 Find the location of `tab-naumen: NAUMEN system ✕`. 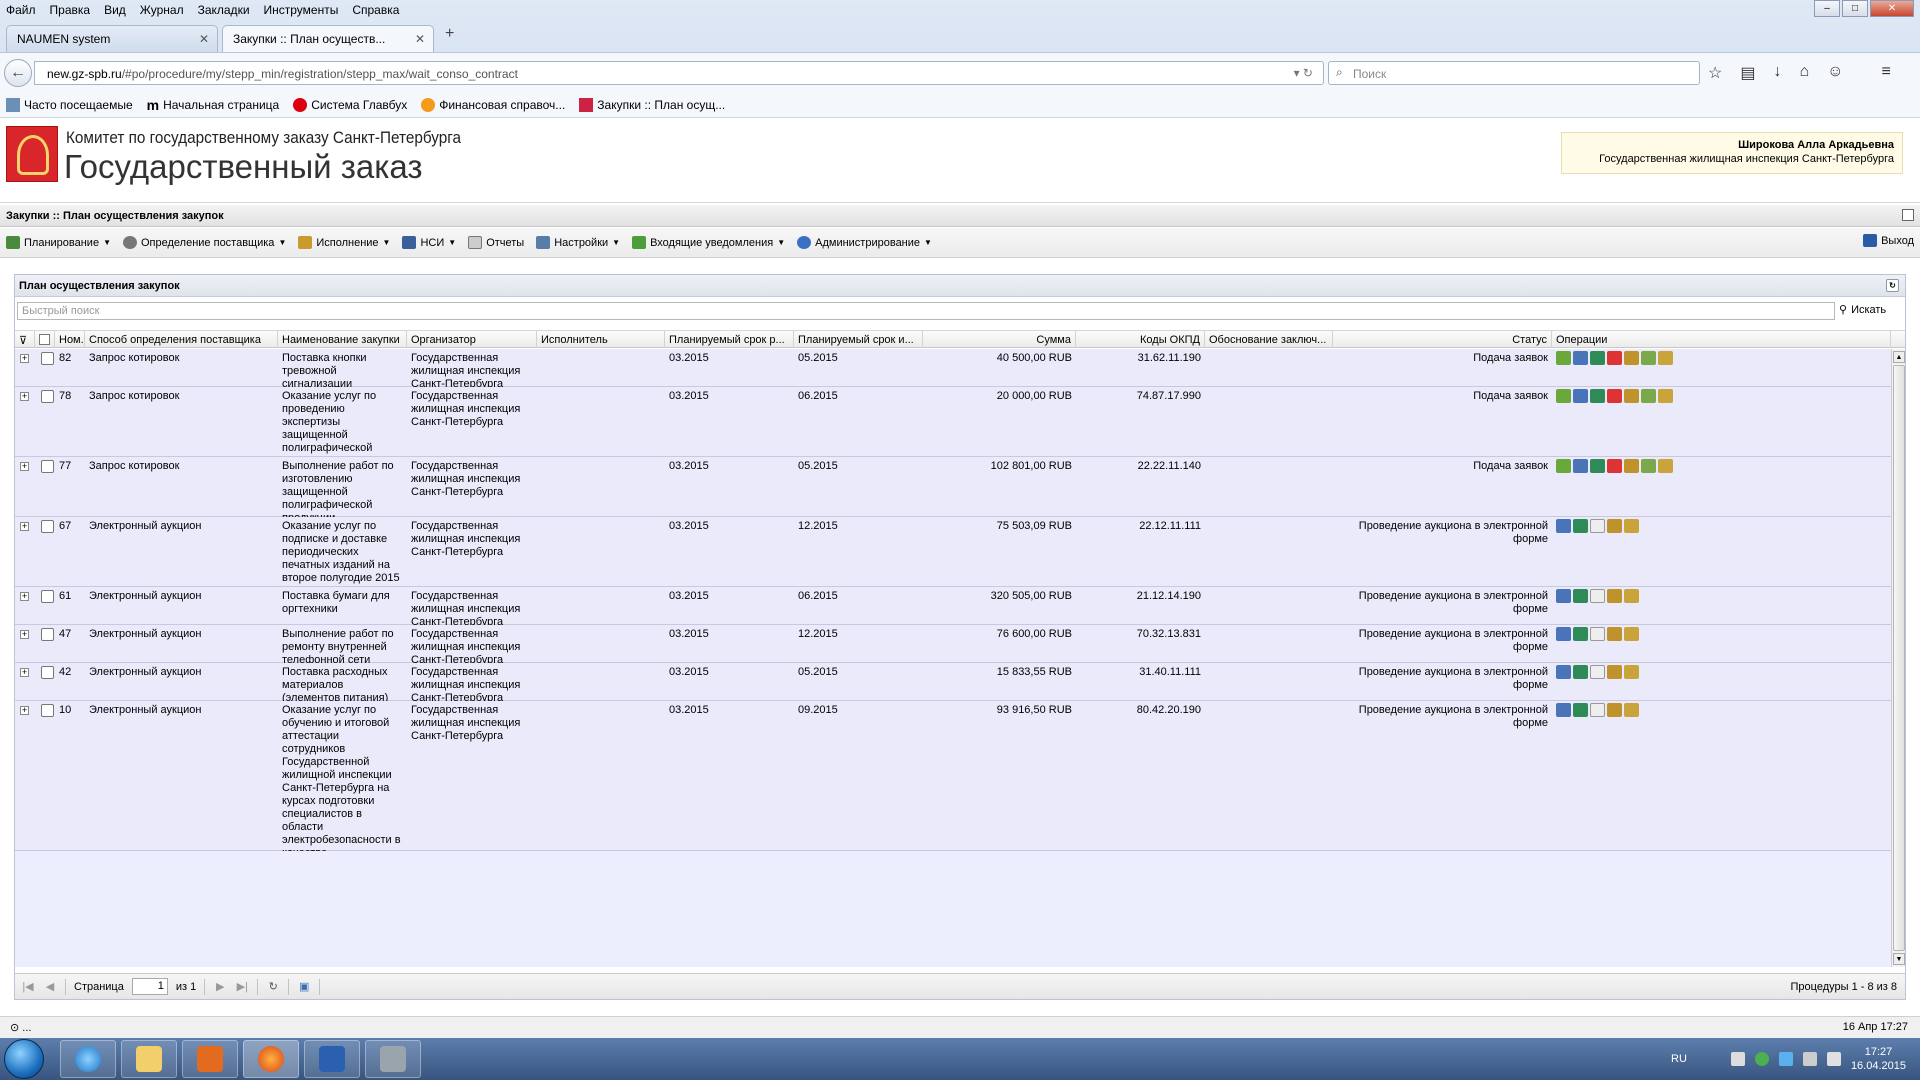

tab-naumen: NAUMEN system ✕ is located at coordinates (112, 38).